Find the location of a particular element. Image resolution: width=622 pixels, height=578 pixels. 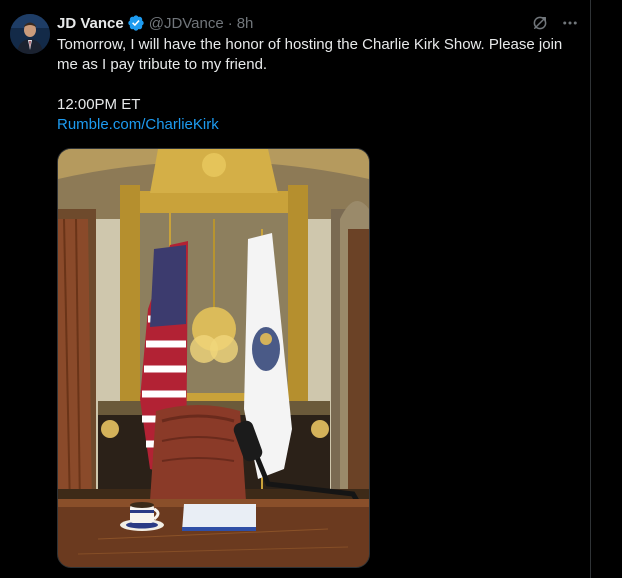

tweet-top-actions is located at coordinates (555, 23).